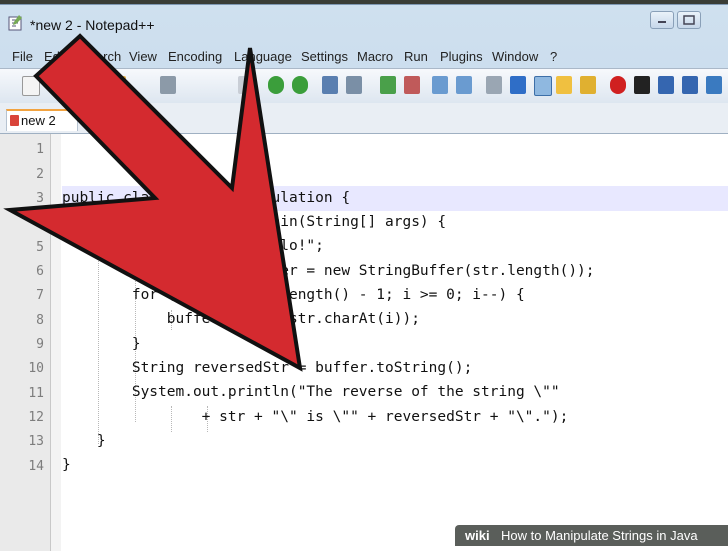 The height and width of the screenshot is (551, 728). What do you see at coordinates (195, 56) in the screenshot?
I see `menu-encoding: Encoding` at bounding box center [195, 56].